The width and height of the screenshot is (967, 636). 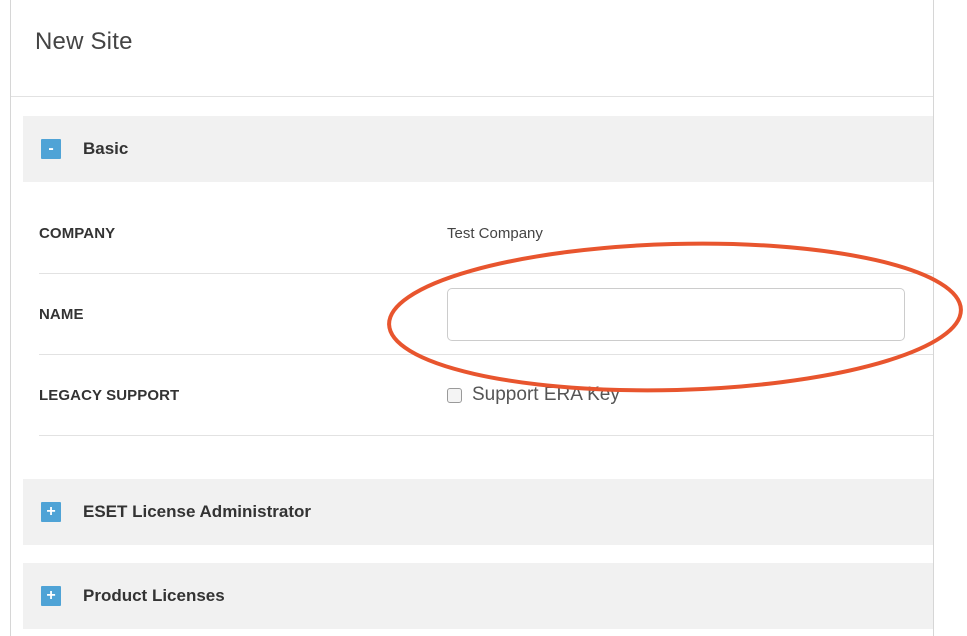 What do you see at coordinates (106, 148) in the screenshot?
I see `section-basic-label: Basic` at bounding box center [106, 148].